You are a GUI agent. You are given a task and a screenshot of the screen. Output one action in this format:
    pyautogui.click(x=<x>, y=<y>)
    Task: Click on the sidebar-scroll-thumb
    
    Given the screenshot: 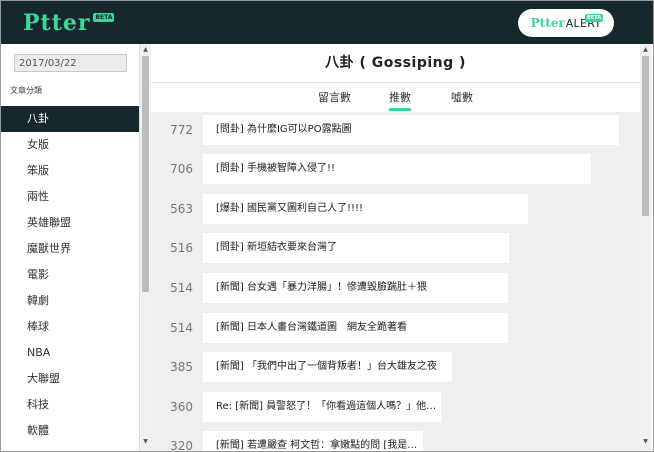 What is the action you would take?
    pyautogui.click(x=145, y=174)
    